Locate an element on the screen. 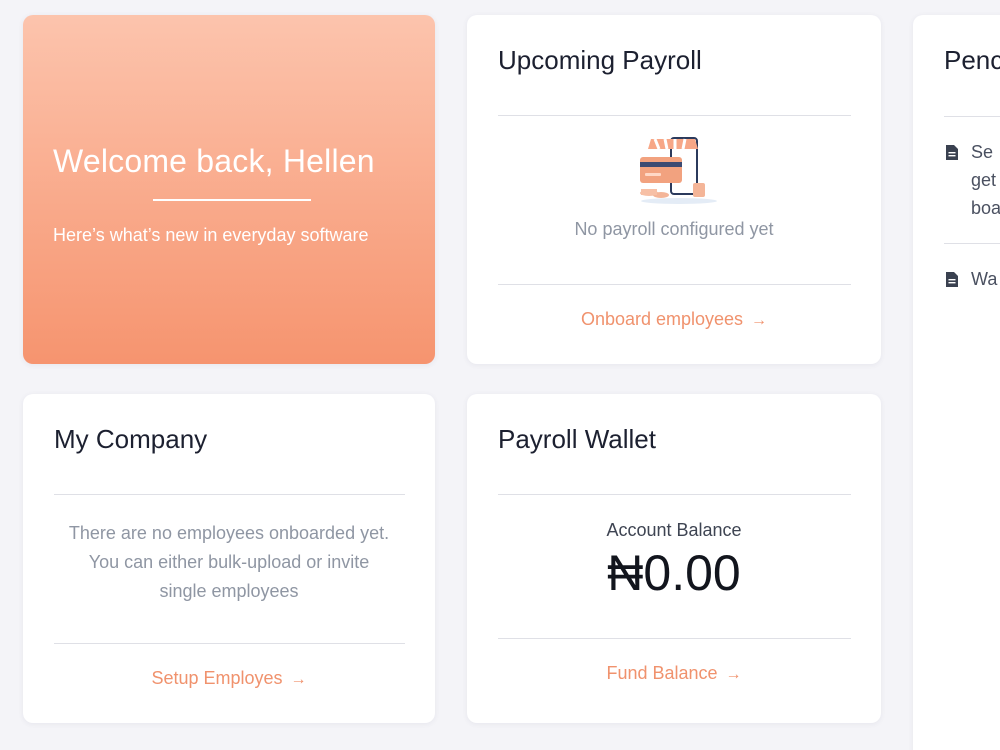  account-balance-label: Account Balance is located at coordinates (674, 530).